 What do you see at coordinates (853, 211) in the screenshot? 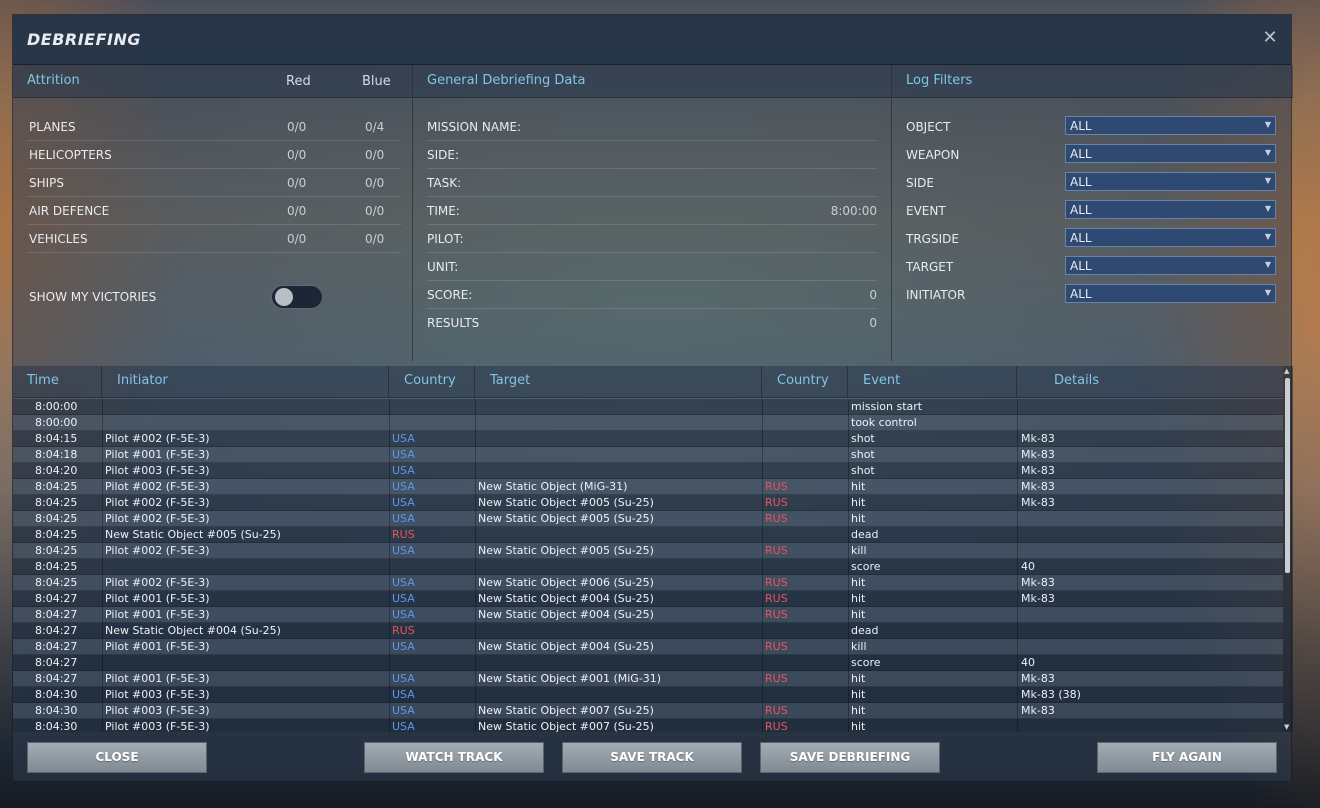
I see `general-data-value: 8:00:00` at bounding box center [853, 211].